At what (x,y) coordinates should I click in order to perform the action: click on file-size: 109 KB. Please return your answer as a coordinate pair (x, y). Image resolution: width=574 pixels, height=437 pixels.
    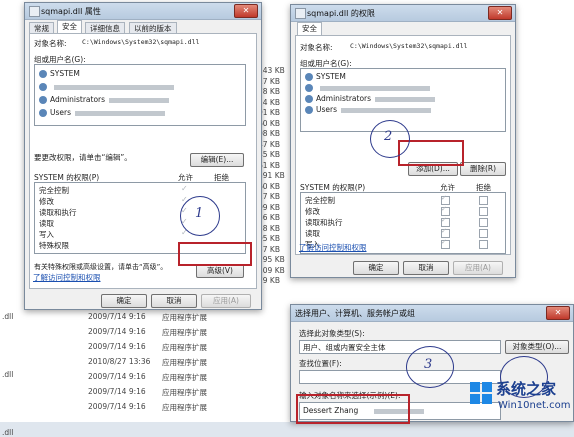
    Looking at the image, I should click on (271, 270).